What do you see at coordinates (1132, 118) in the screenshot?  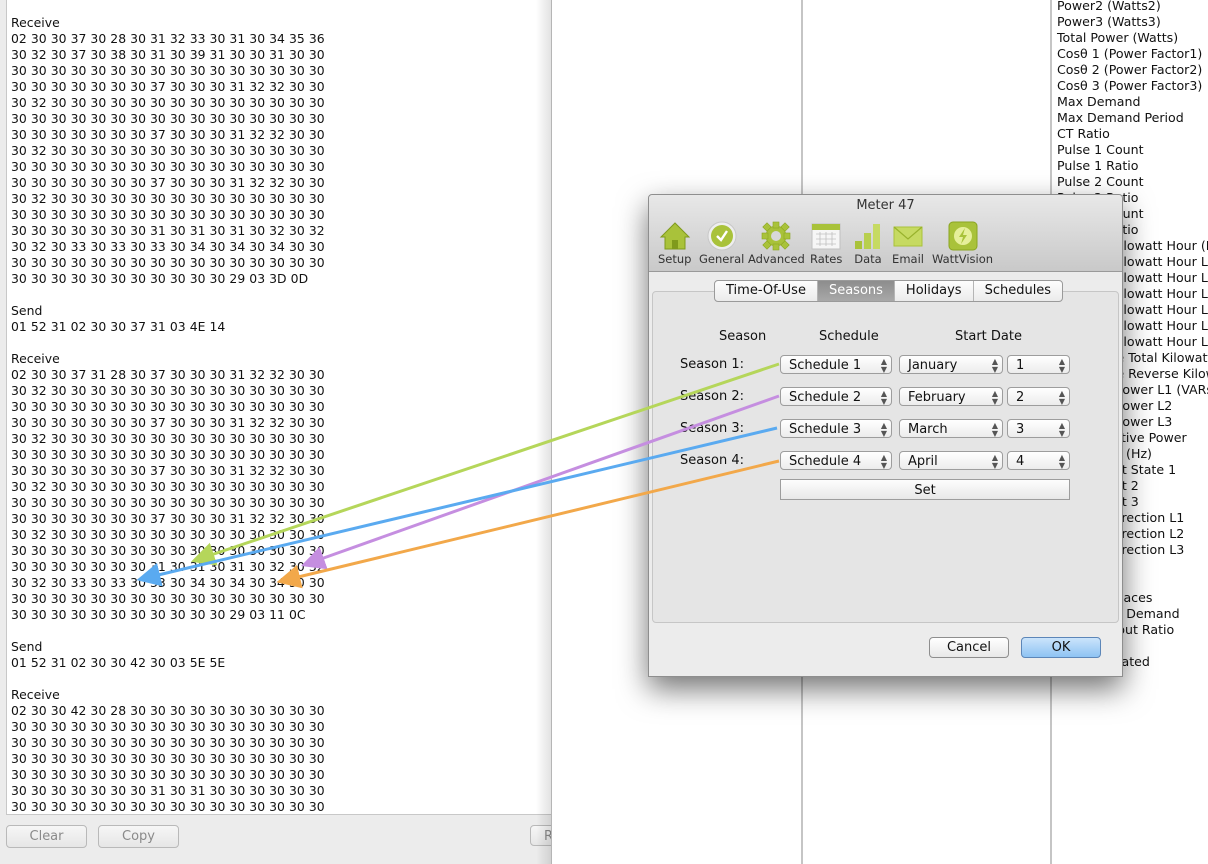 I see `field-list-item: Max Demand Period` at bounding box center [1132, 118].